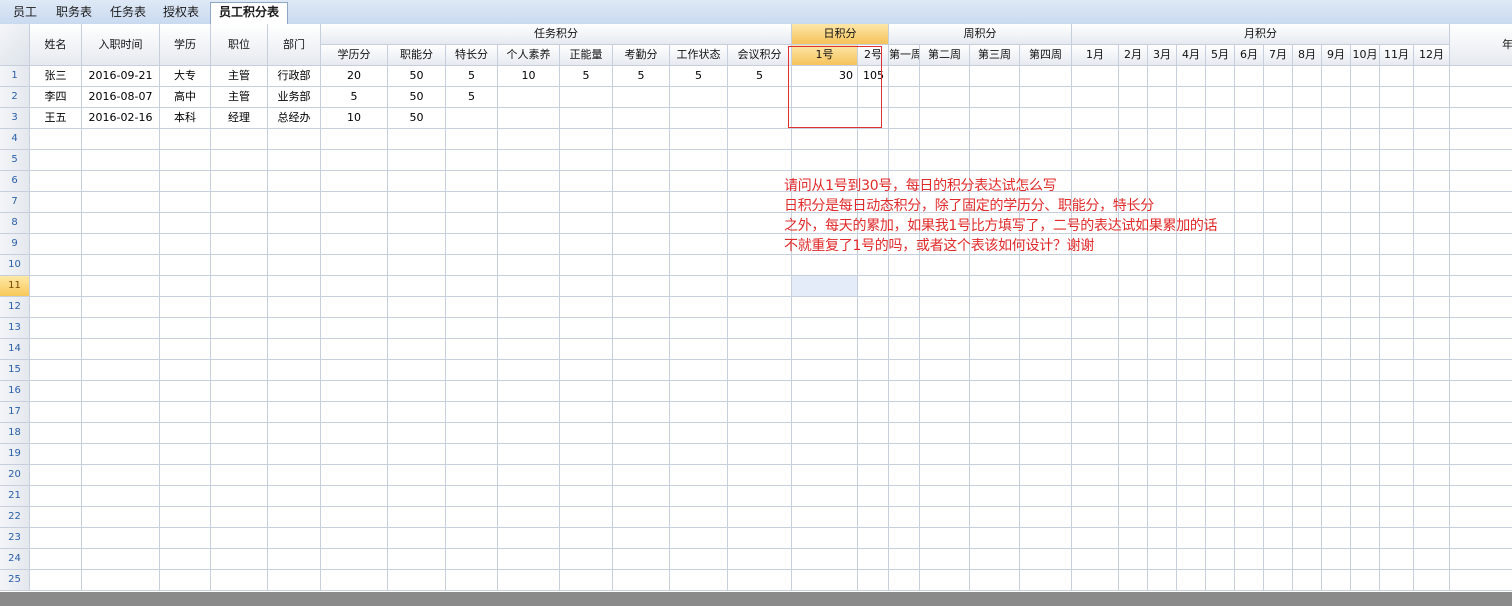 The width and height of the screenshot is (1512, 606). I want to click on column-header: 入职时间, so click(121, 45).